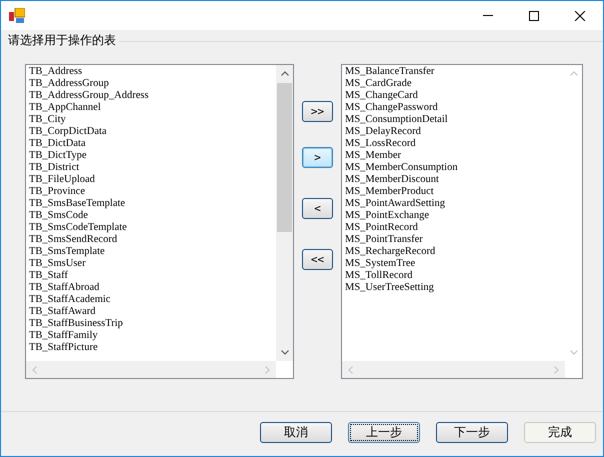 The width and height of the screenshot is (604, 457). I want to click on list-item: TB_Address, so click(152, 72).